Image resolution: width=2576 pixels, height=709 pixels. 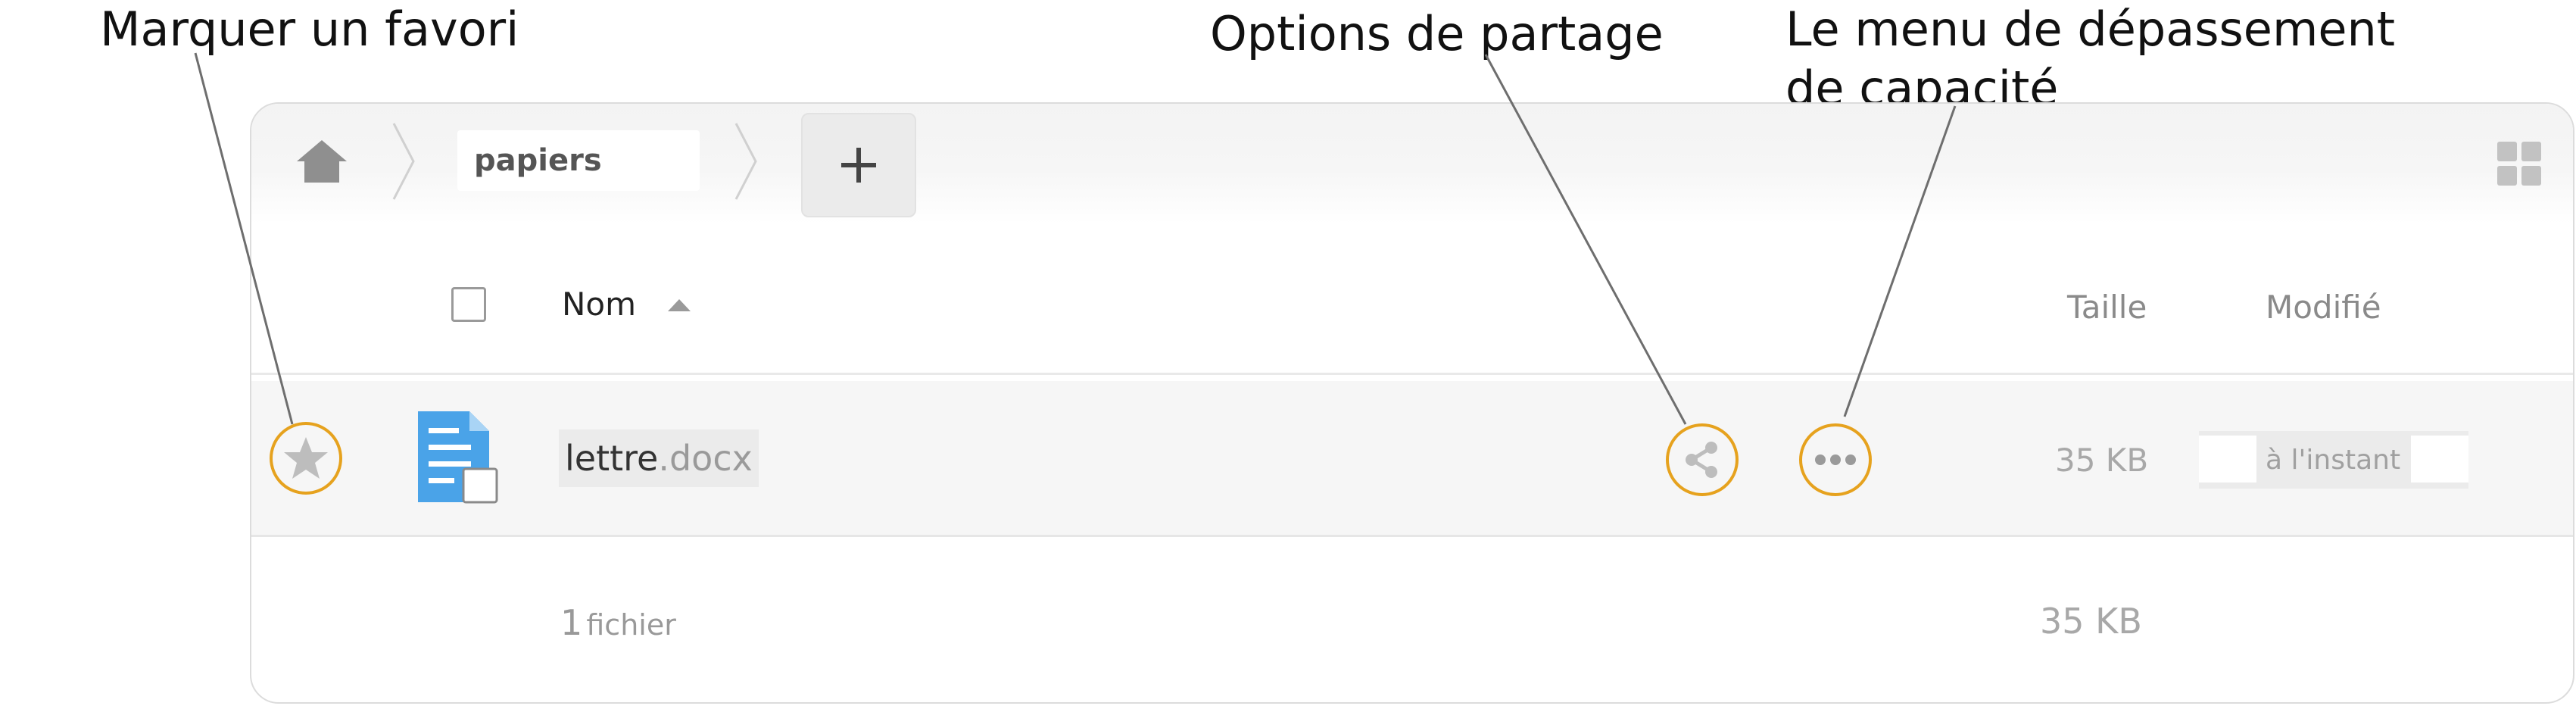 I want to click on column-header-modified: Modifié, so click(x=2323, y=307).